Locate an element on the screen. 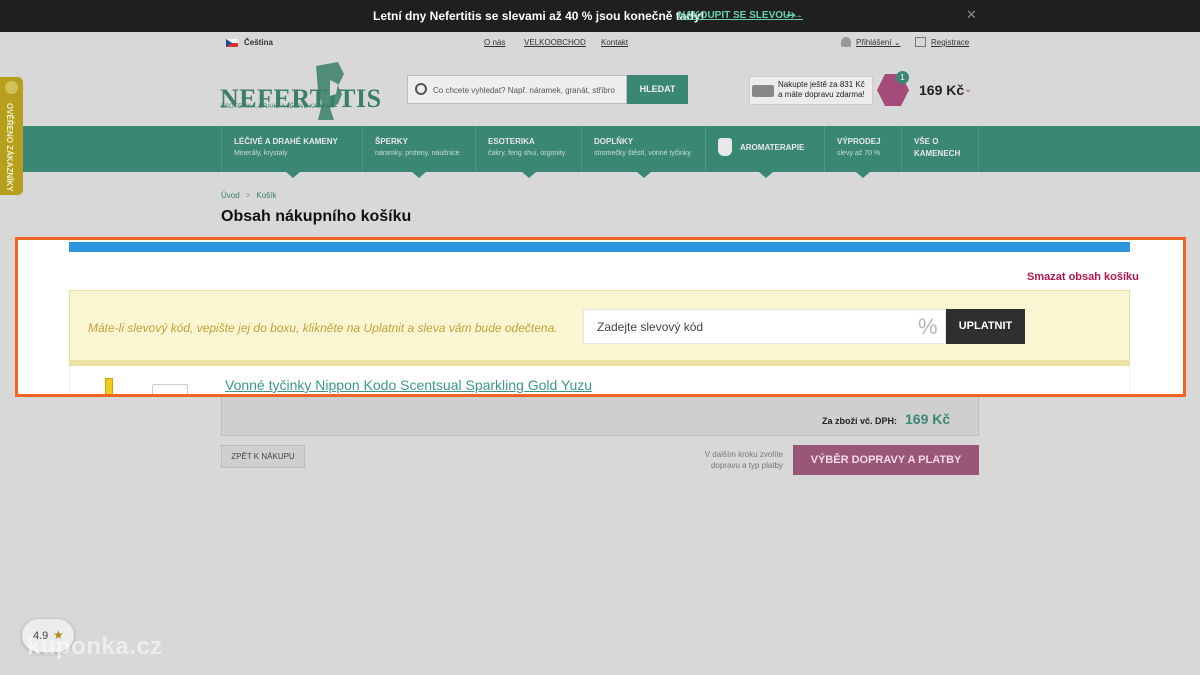  language-selector: Čeština is located at coordinates (258, 42).